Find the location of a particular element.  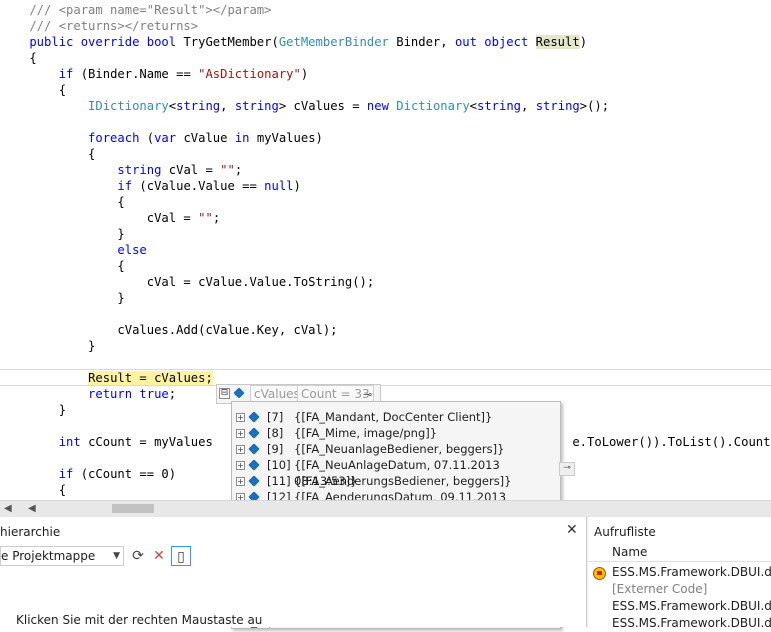

datatip-row: + [7] {[FA_Mandant, DocCenter Client]} is located at coordinates (396, 417).